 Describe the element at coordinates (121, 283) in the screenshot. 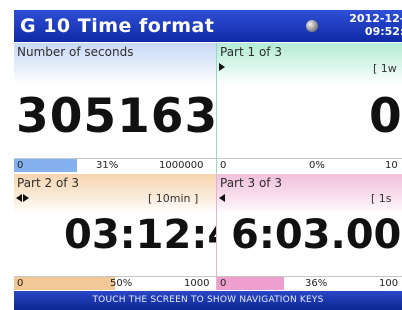

I see `bar-percent: 50%` at that location.